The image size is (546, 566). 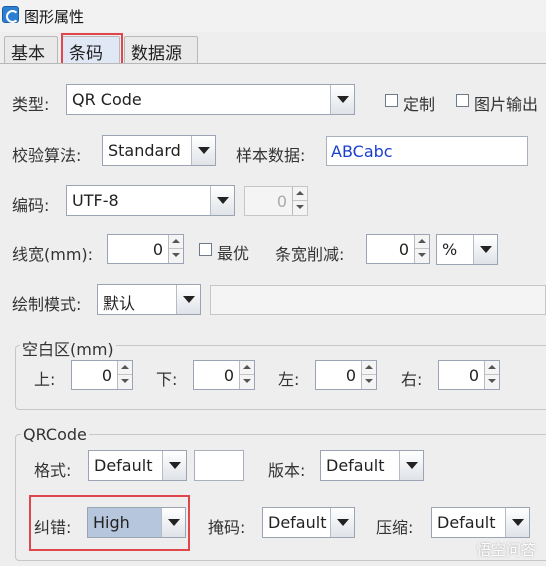 I want to click on mask-select: Default, so click(x=308, y=522).